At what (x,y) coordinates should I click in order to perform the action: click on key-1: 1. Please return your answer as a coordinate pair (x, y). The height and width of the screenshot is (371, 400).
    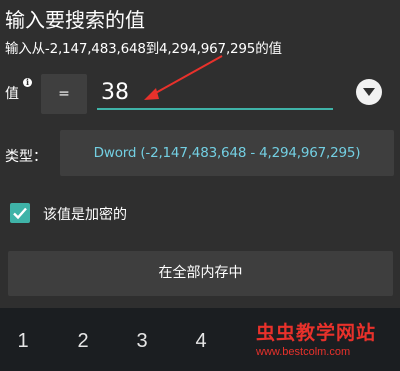
    Looking at the image, I should click on (23, 341).